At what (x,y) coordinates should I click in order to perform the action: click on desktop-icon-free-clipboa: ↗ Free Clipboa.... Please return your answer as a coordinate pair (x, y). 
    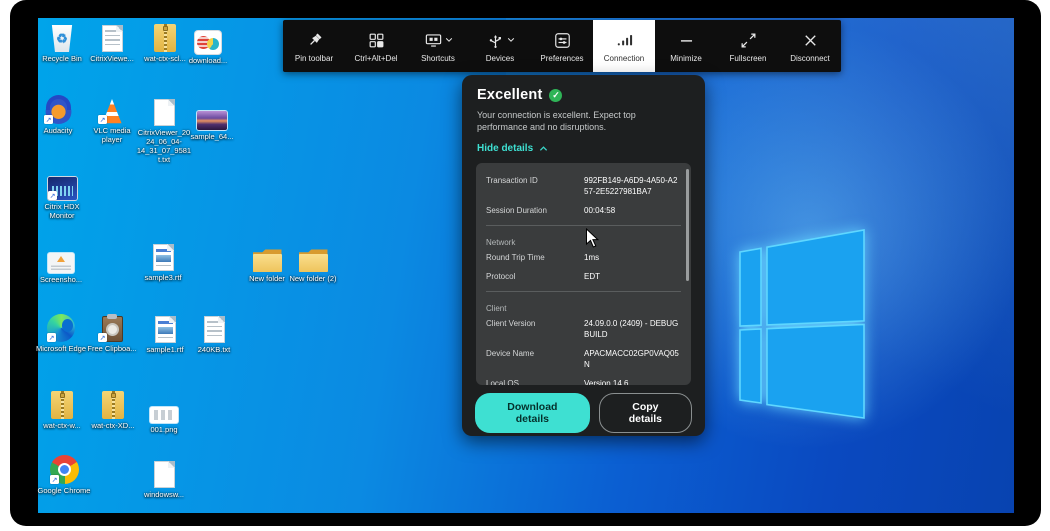
    Looking at the image, I should click on (112, 331).